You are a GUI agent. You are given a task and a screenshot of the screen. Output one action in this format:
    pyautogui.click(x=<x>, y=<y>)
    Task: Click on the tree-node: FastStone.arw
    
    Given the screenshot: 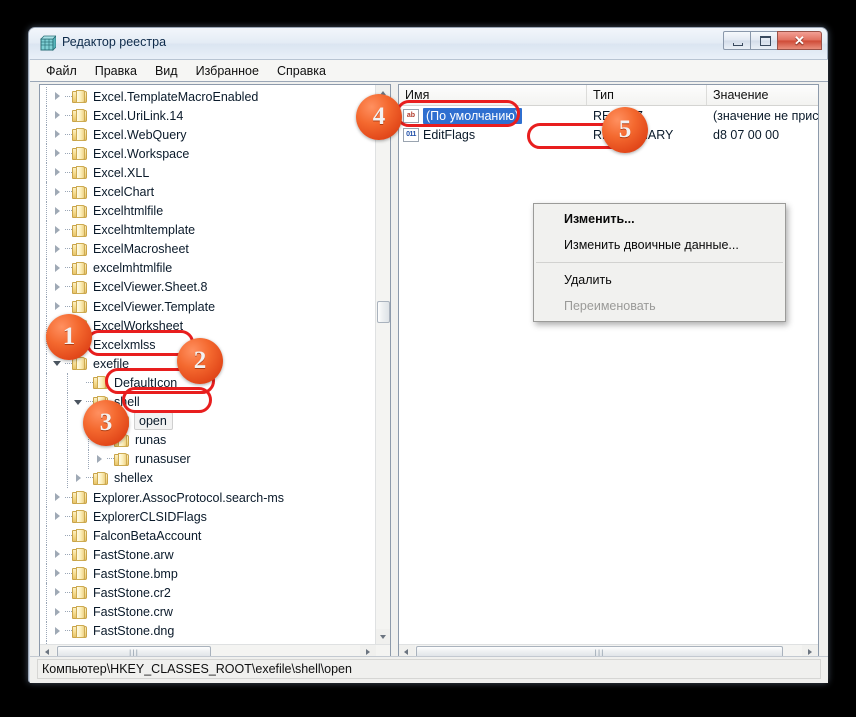 What is the action you would take?
    pyautogui.click(x=209, y=555)
    